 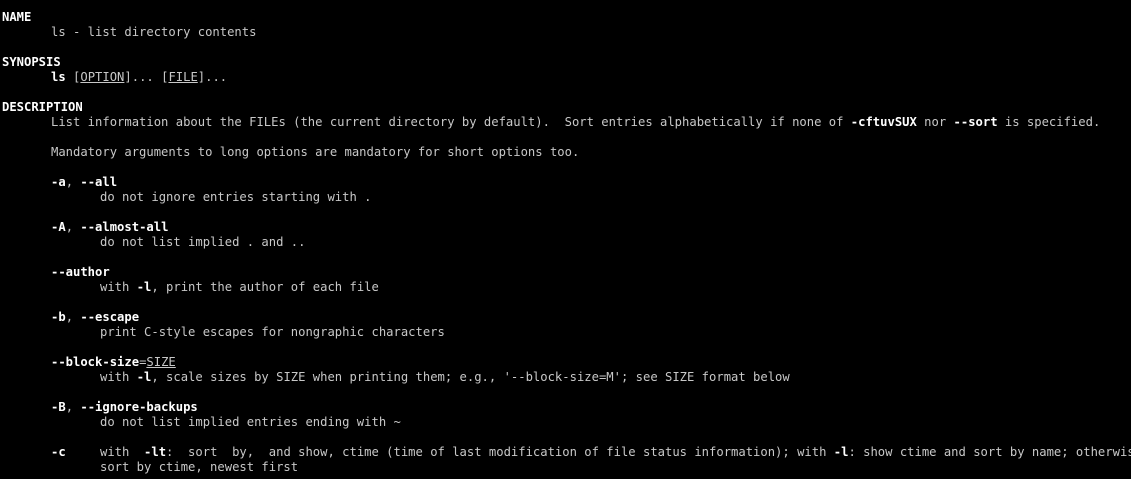 I want to click on option-ctime: -c, so click(x=58, y=452).